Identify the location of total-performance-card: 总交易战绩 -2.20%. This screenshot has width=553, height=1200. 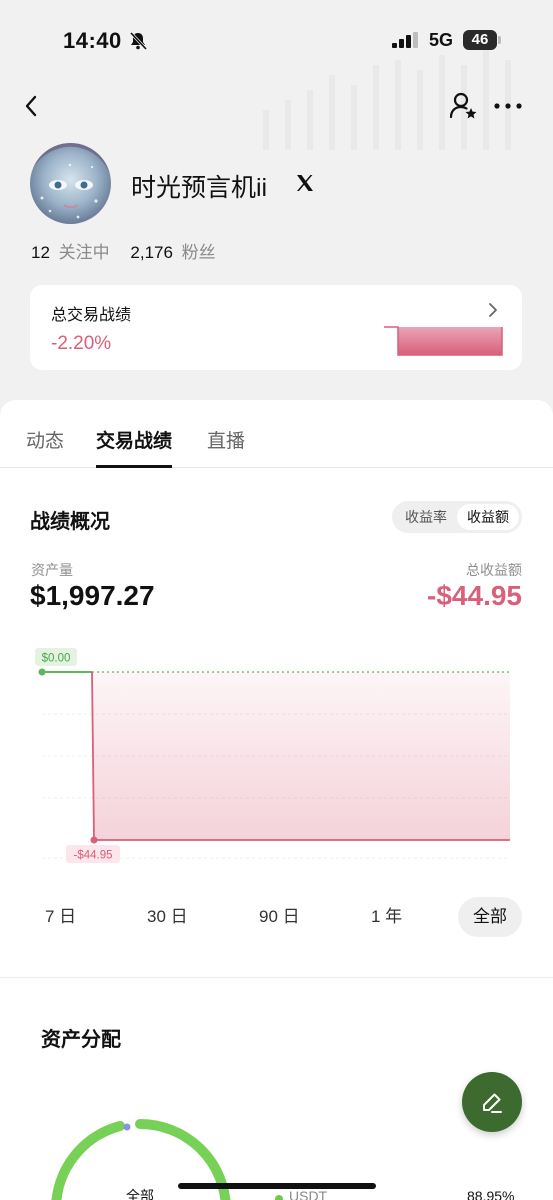
(276, 327).